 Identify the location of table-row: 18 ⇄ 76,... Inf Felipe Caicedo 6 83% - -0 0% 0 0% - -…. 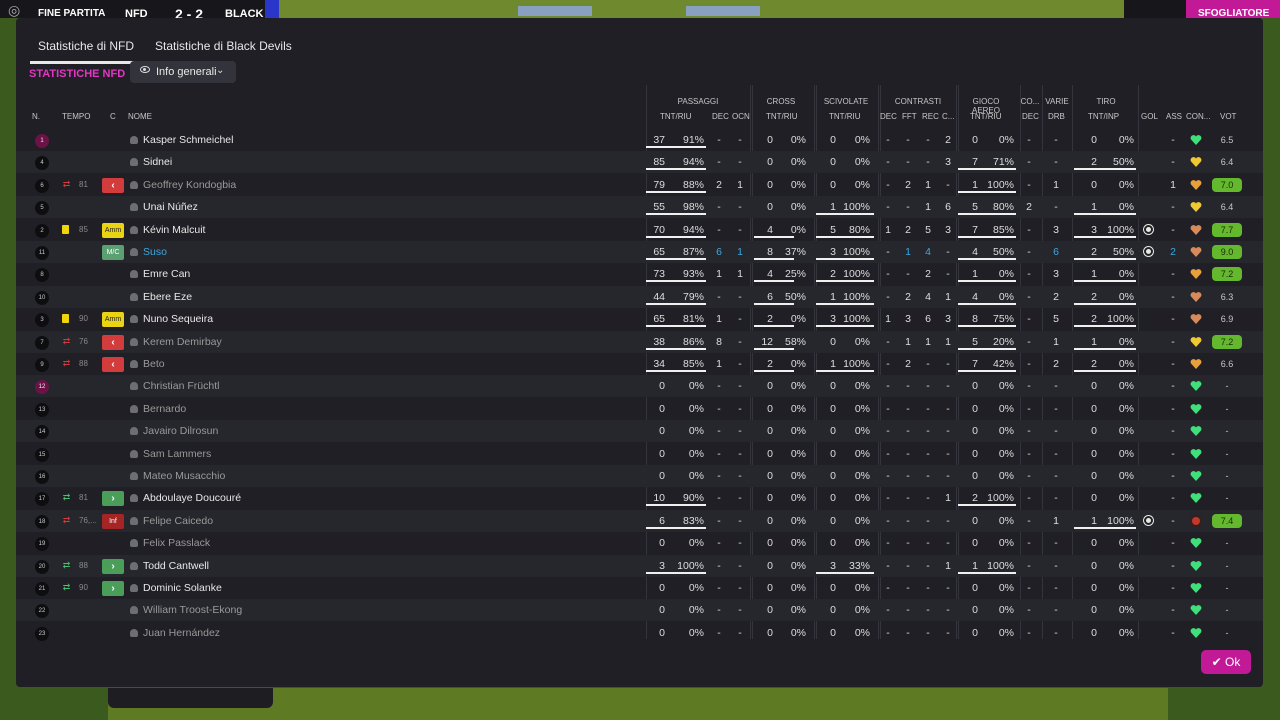
(639, 520).